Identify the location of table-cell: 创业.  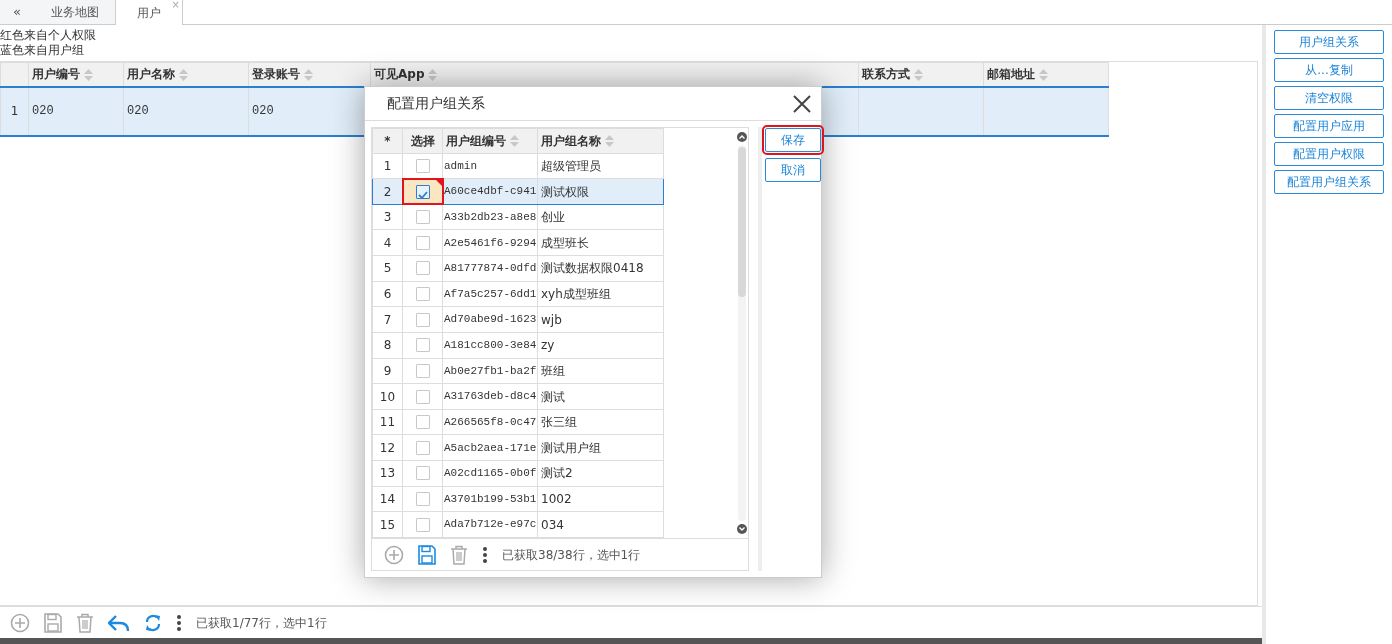
(600, 217).